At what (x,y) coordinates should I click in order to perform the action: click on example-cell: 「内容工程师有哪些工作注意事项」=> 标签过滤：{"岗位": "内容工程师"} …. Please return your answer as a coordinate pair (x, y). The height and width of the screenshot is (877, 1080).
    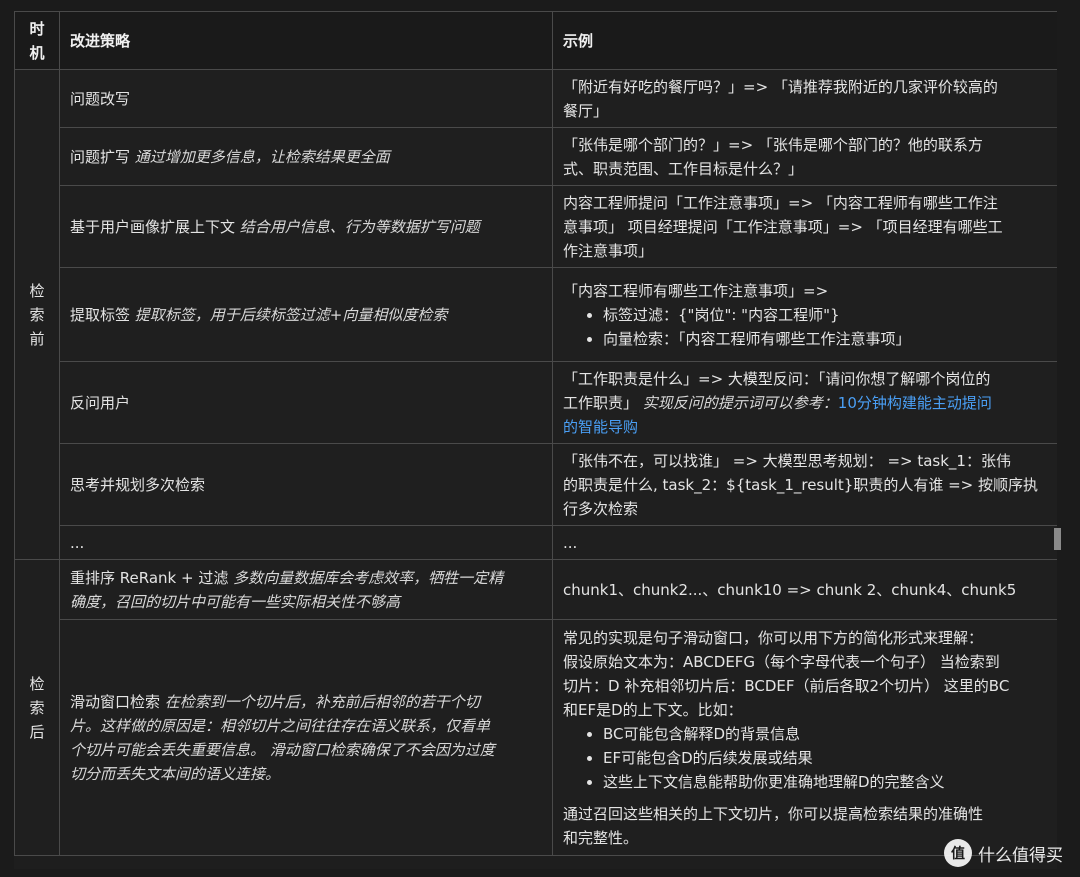
    Looking at the image, I should click on (804, 314).